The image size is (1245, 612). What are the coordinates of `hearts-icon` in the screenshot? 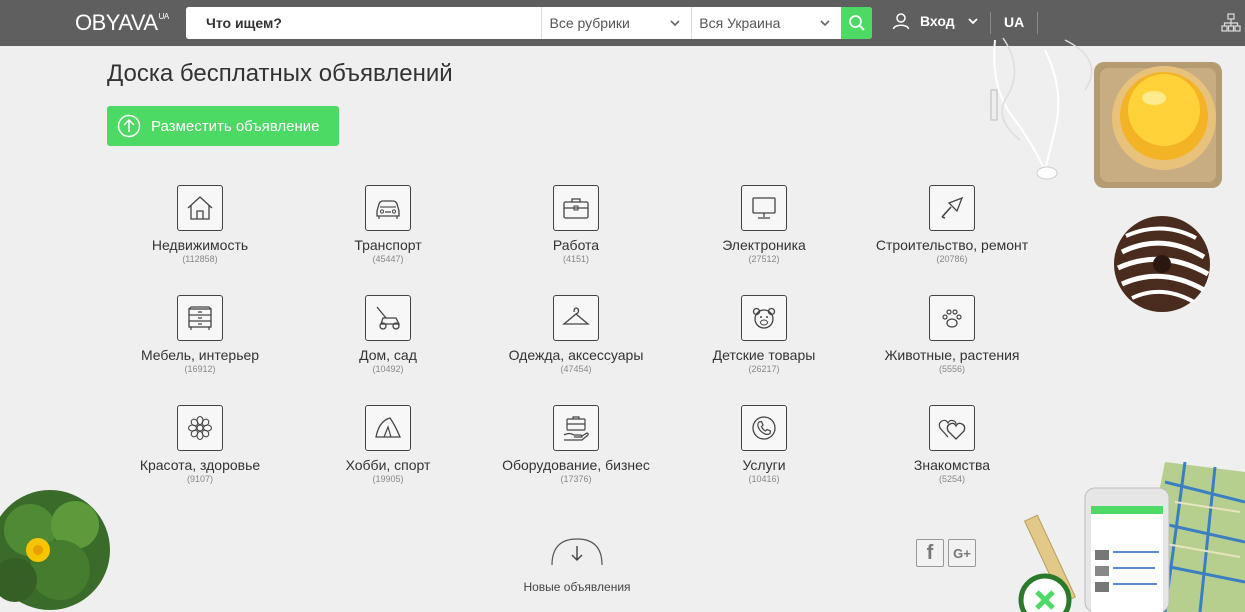 It's located at (952, 429).